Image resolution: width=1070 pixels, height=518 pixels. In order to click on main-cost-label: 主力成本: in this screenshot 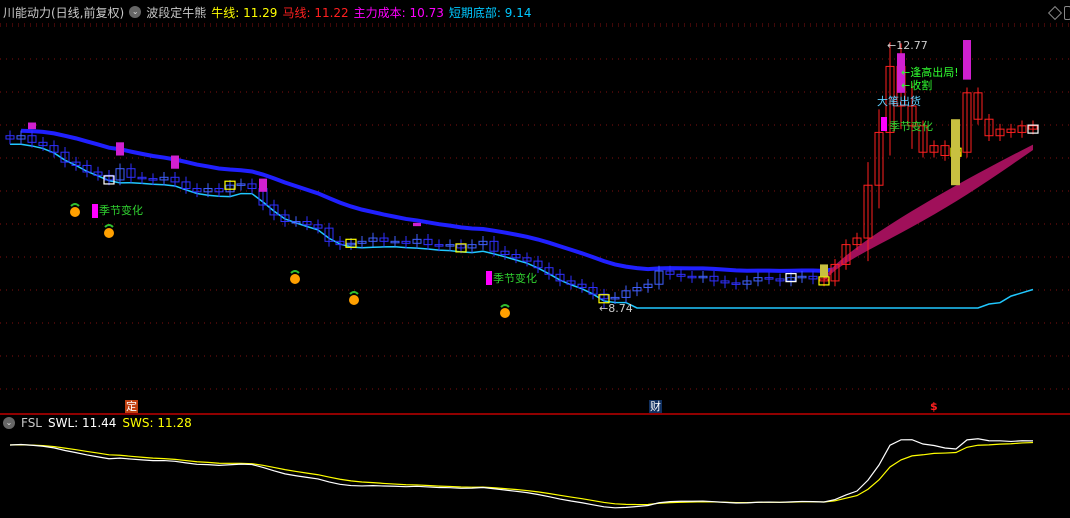, I will do `click(379, 12)`.